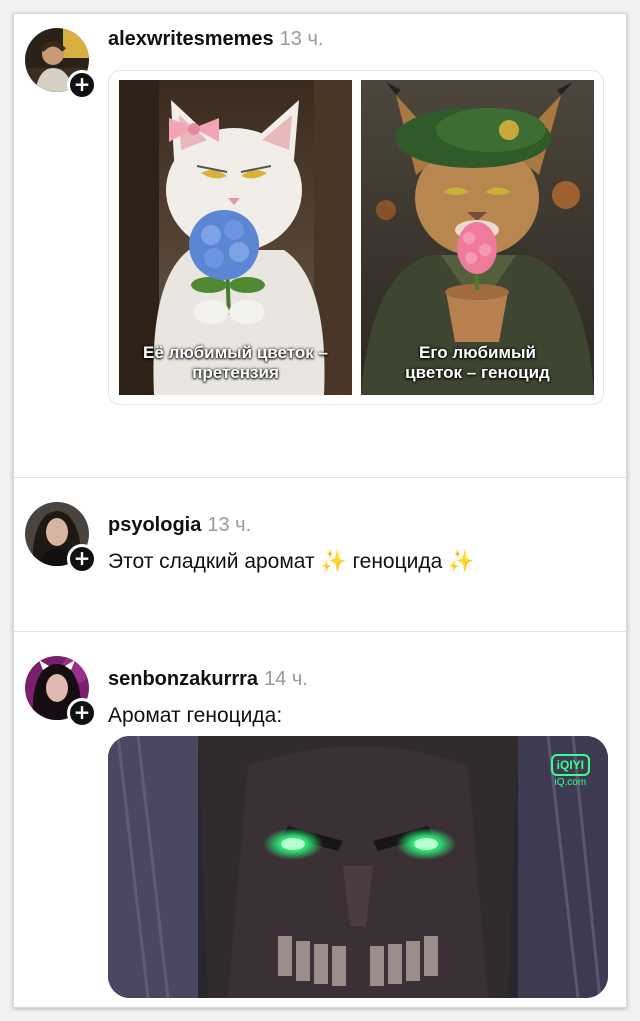  I want to click on iqiyi-logo-icon: iQIYI iQ.com, so click(570, 771).